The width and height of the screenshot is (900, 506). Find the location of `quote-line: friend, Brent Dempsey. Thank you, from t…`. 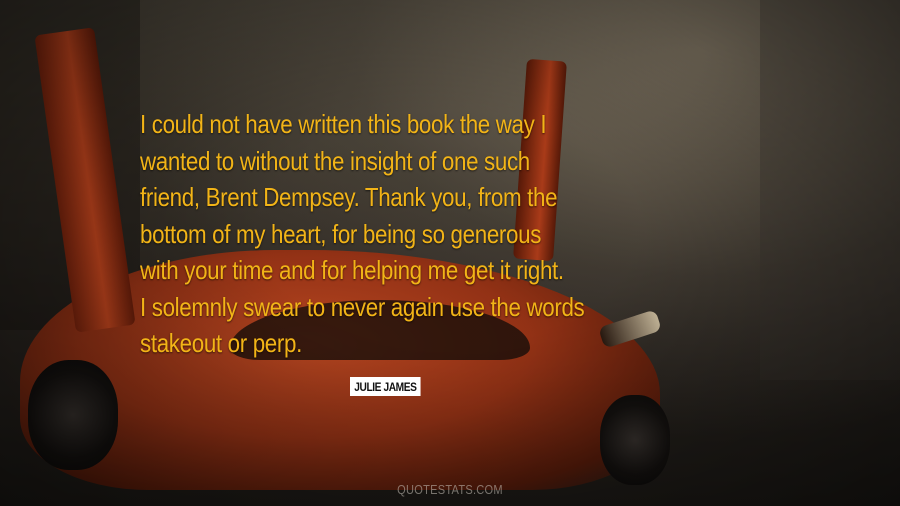

quote-line: friend, Brent Dempsey. Thank you, from t… is located at coordinates (349, 197).